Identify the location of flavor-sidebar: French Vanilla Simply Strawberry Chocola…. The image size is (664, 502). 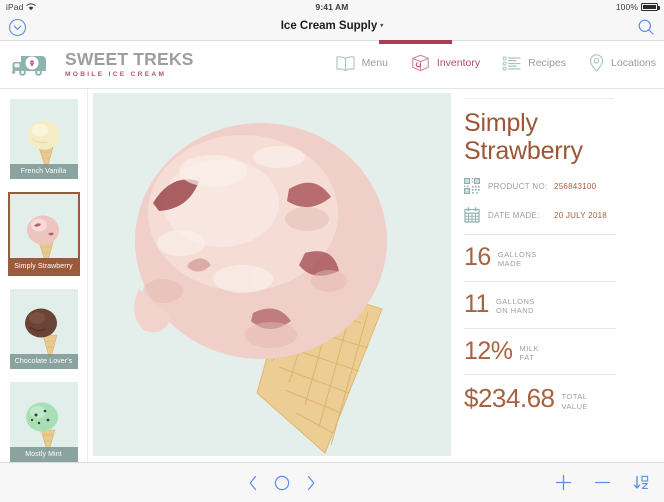
(44, 275).